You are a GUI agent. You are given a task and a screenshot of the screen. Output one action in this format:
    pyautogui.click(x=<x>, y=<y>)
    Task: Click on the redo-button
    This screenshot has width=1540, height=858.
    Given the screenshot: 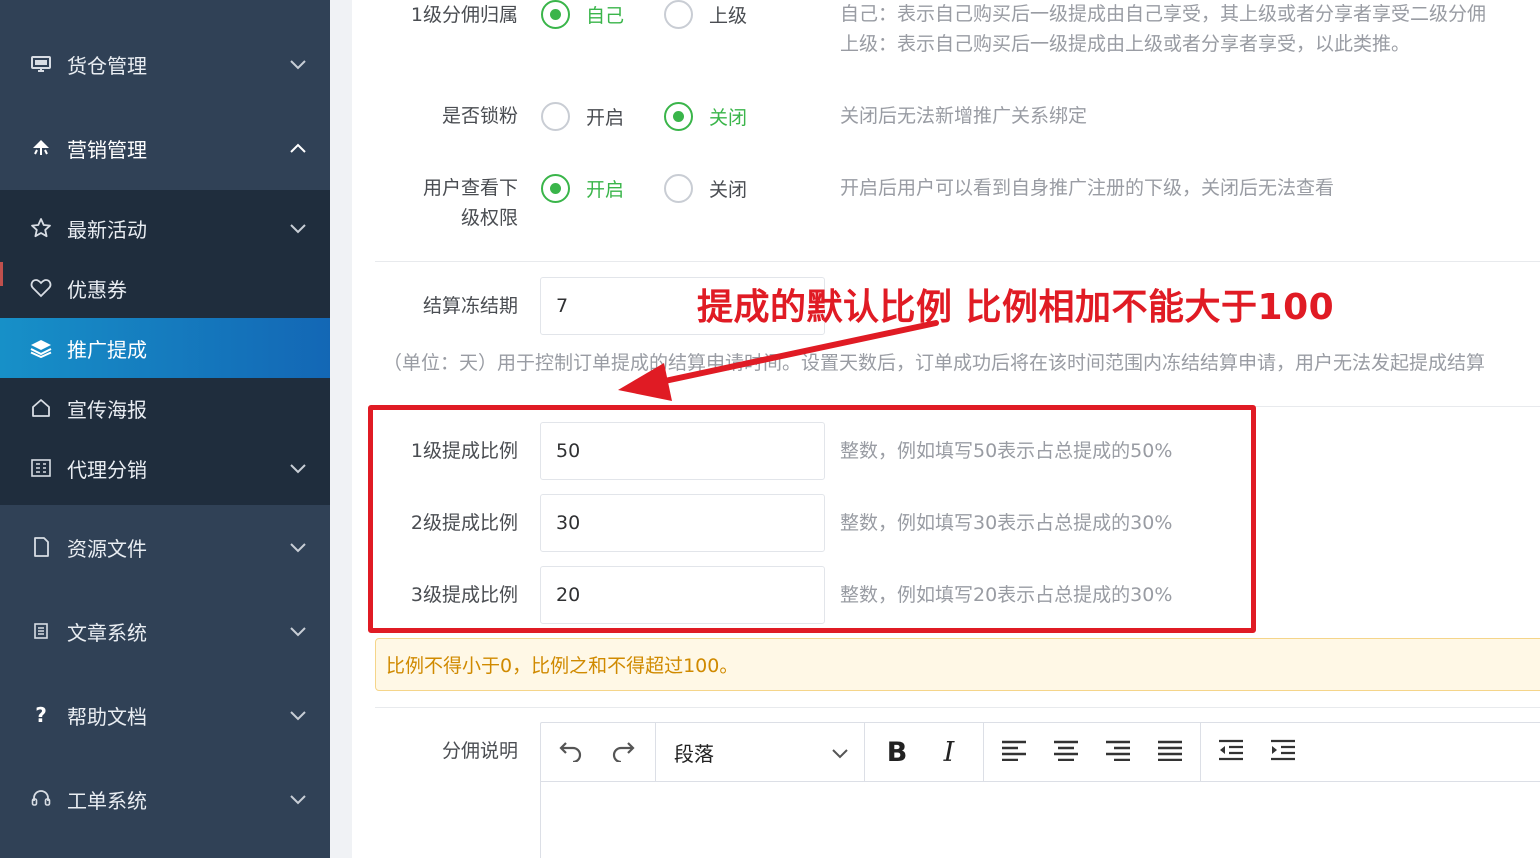 What is the action you would take?
    pyautogui.click(x=623, y=752)
    